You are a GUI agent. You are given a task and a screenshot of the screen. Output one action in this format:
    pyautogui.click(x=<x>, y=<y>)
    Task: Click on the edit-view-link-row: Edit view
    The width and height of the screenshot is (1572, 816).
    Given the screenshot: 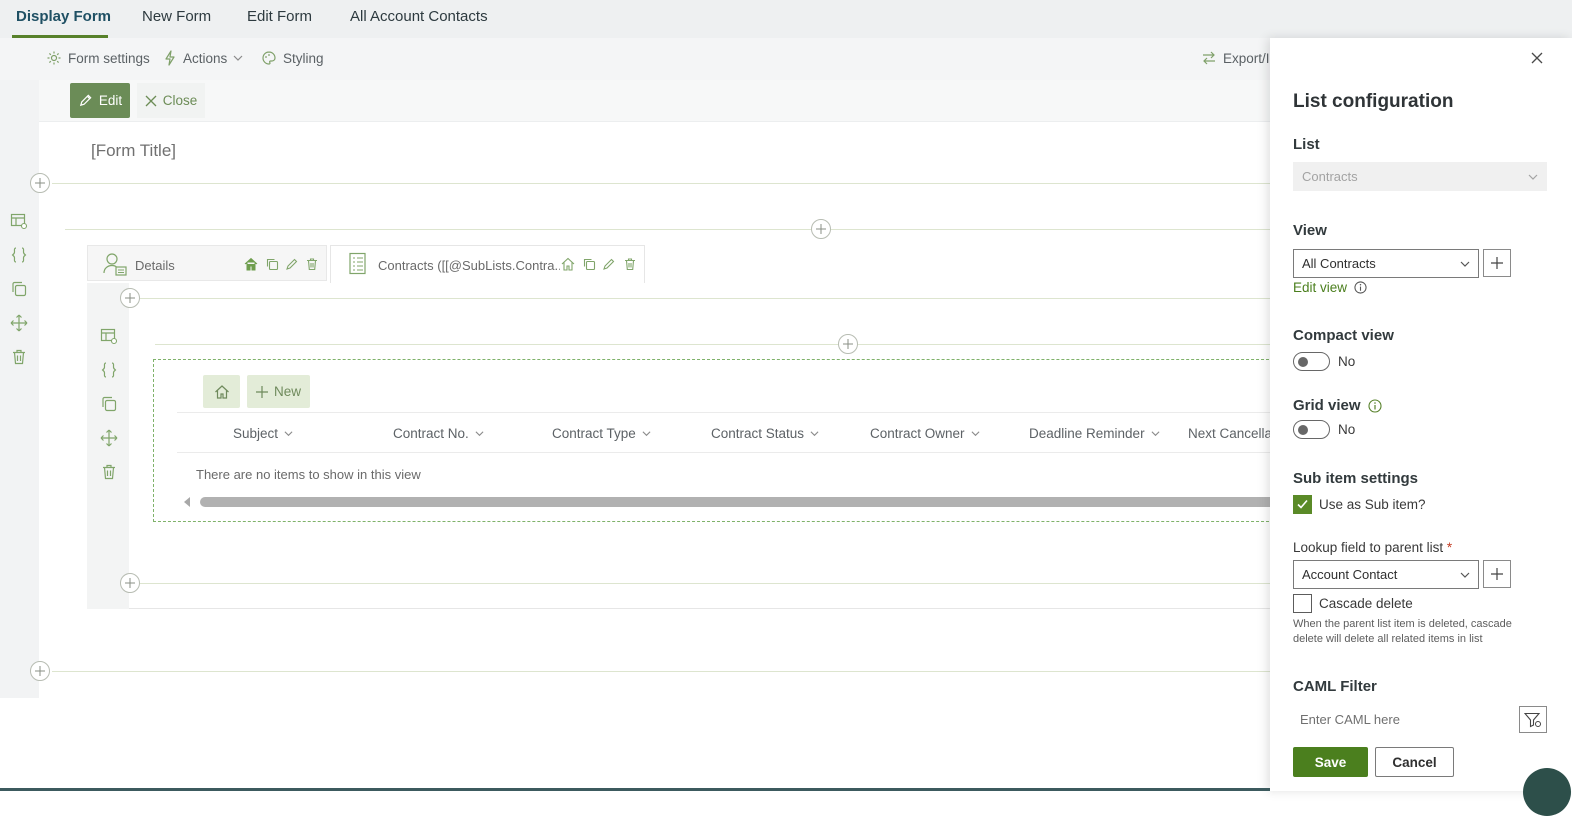 What is the action you would take?
    pyautogui.click(x=1330, y=287)
    